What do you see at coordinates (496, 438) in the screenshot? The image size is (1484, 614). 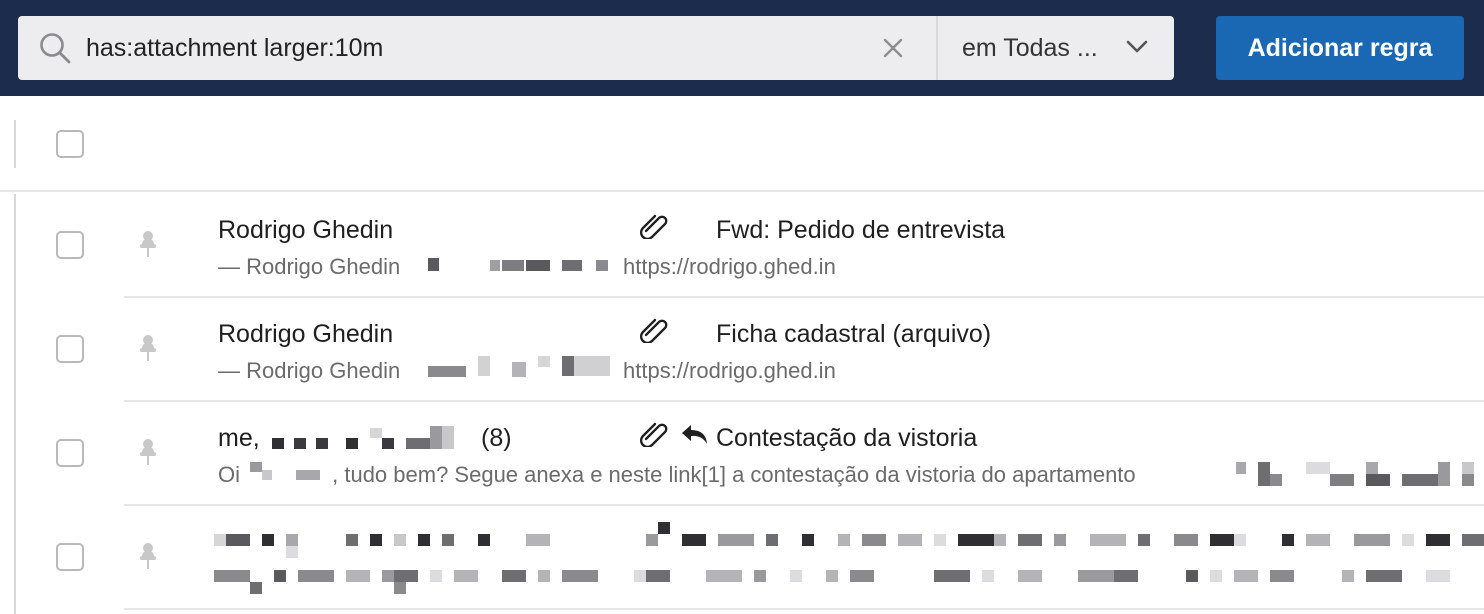 I see `thread-count: (8)` at bounding box center [496, 438].